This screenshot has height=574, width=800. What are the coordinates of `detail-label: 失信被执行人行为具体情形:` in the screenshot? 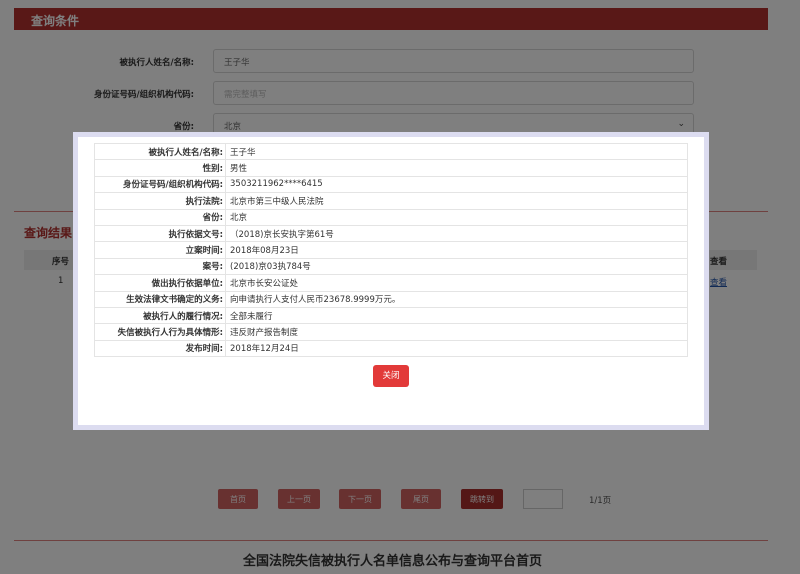 It's located at (160, 332).